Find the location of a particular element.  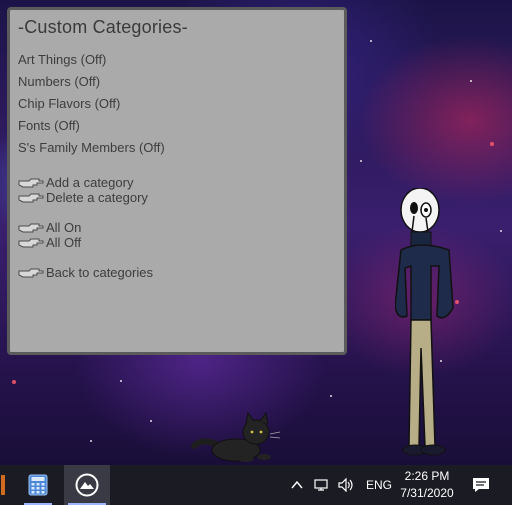

chevron-up-icon is located at coordinates (297, 485).